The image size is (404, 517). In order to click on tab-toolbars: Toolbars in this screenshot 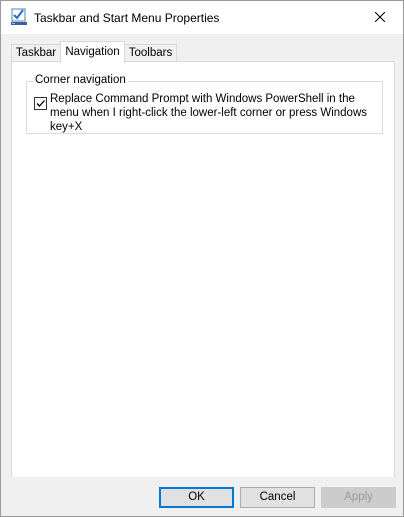, I will do `click(150, 53)`.